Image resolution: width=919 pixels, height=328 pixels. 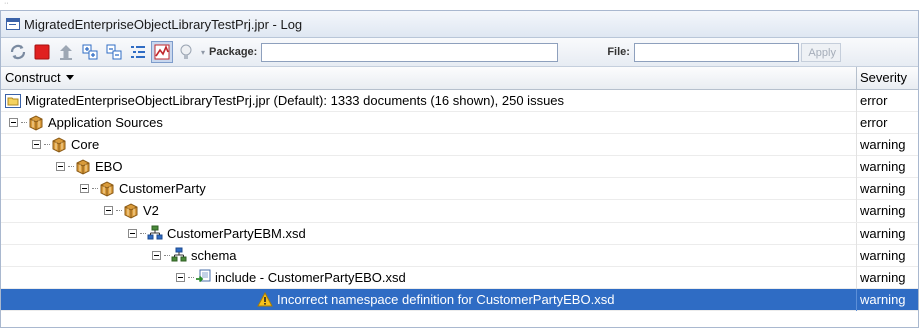 What do you see at coordinates (85, 145) in the screenshot?
I see `row-label: Core` at bounding box center [85, 145].